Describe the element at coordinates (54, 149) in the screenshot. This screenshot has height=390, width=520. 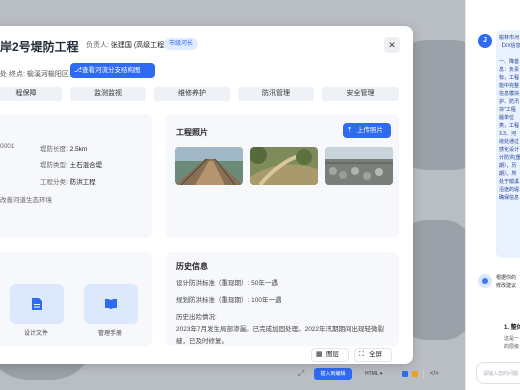
I see `dike-length-label: 堤防长度:` at that location.